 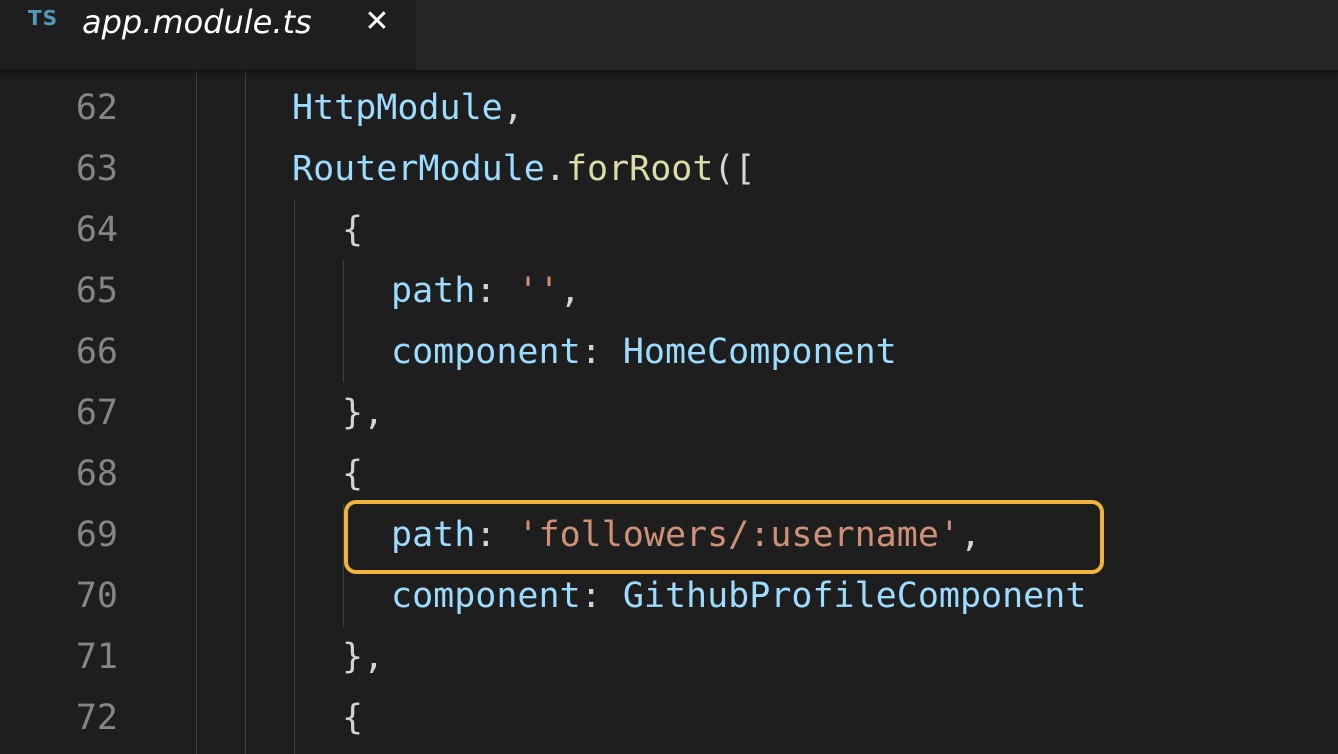 What do you see at coordinates (43, 18) in the screenshot?
I see `typescript-icon: TS` at bounding box center [43, 18].